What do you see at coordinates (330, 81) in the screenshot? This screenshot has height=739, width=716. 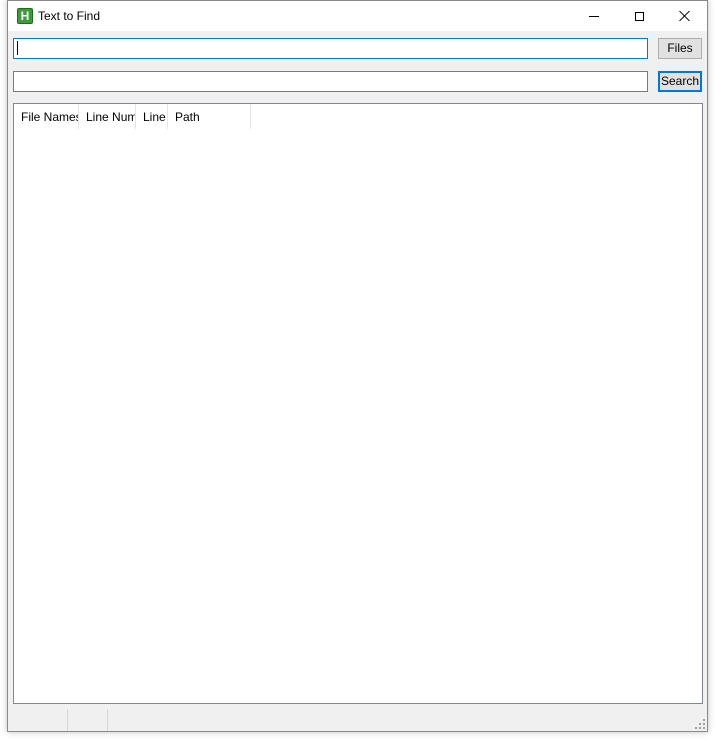 I see `files-path-input` at bounding box center [330, 81].